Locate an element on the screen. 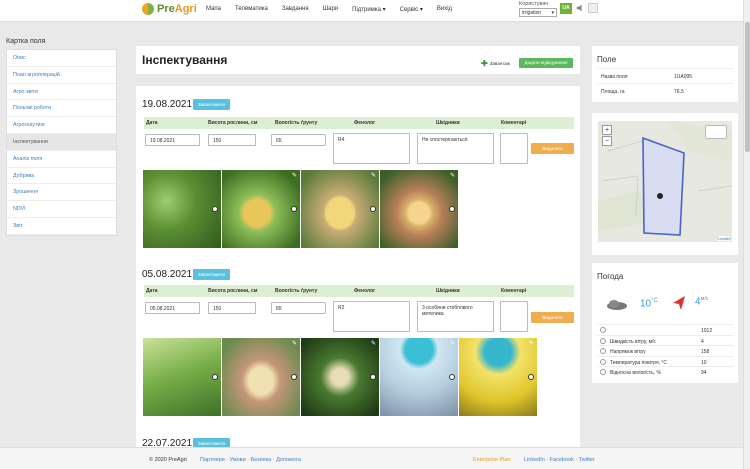 The image size is (750, 469). sidebar-item-irrigation: Зрошення is located at coordinates (61, 193).